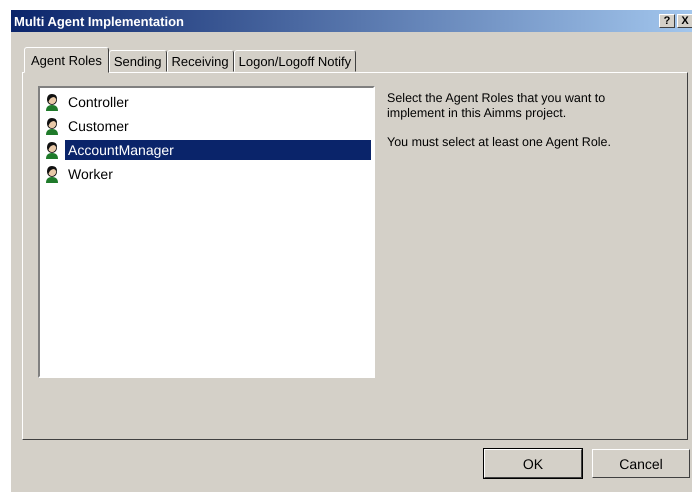 The image size is (692, 492). Describe the element at coordinates (295, 61) in the screenshot. I see `tab: Logon/Logoff Notify` at that location.